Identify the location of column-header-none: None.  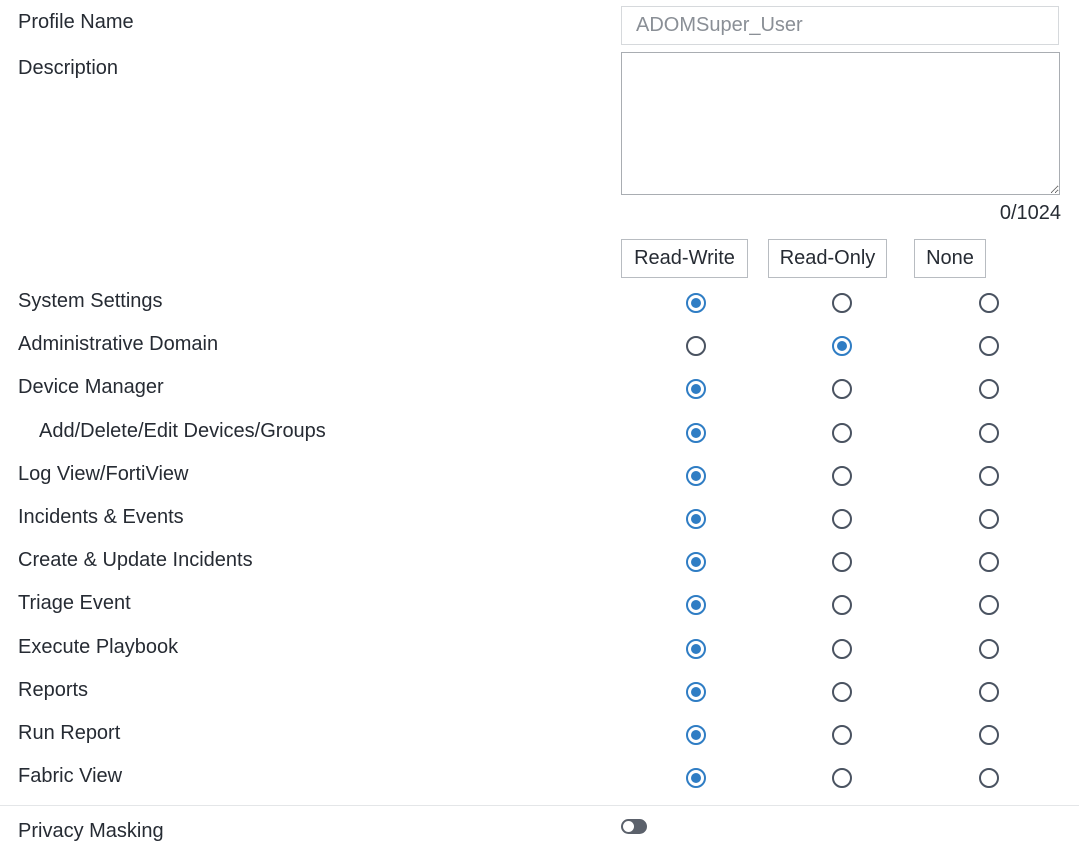
(950, 258).